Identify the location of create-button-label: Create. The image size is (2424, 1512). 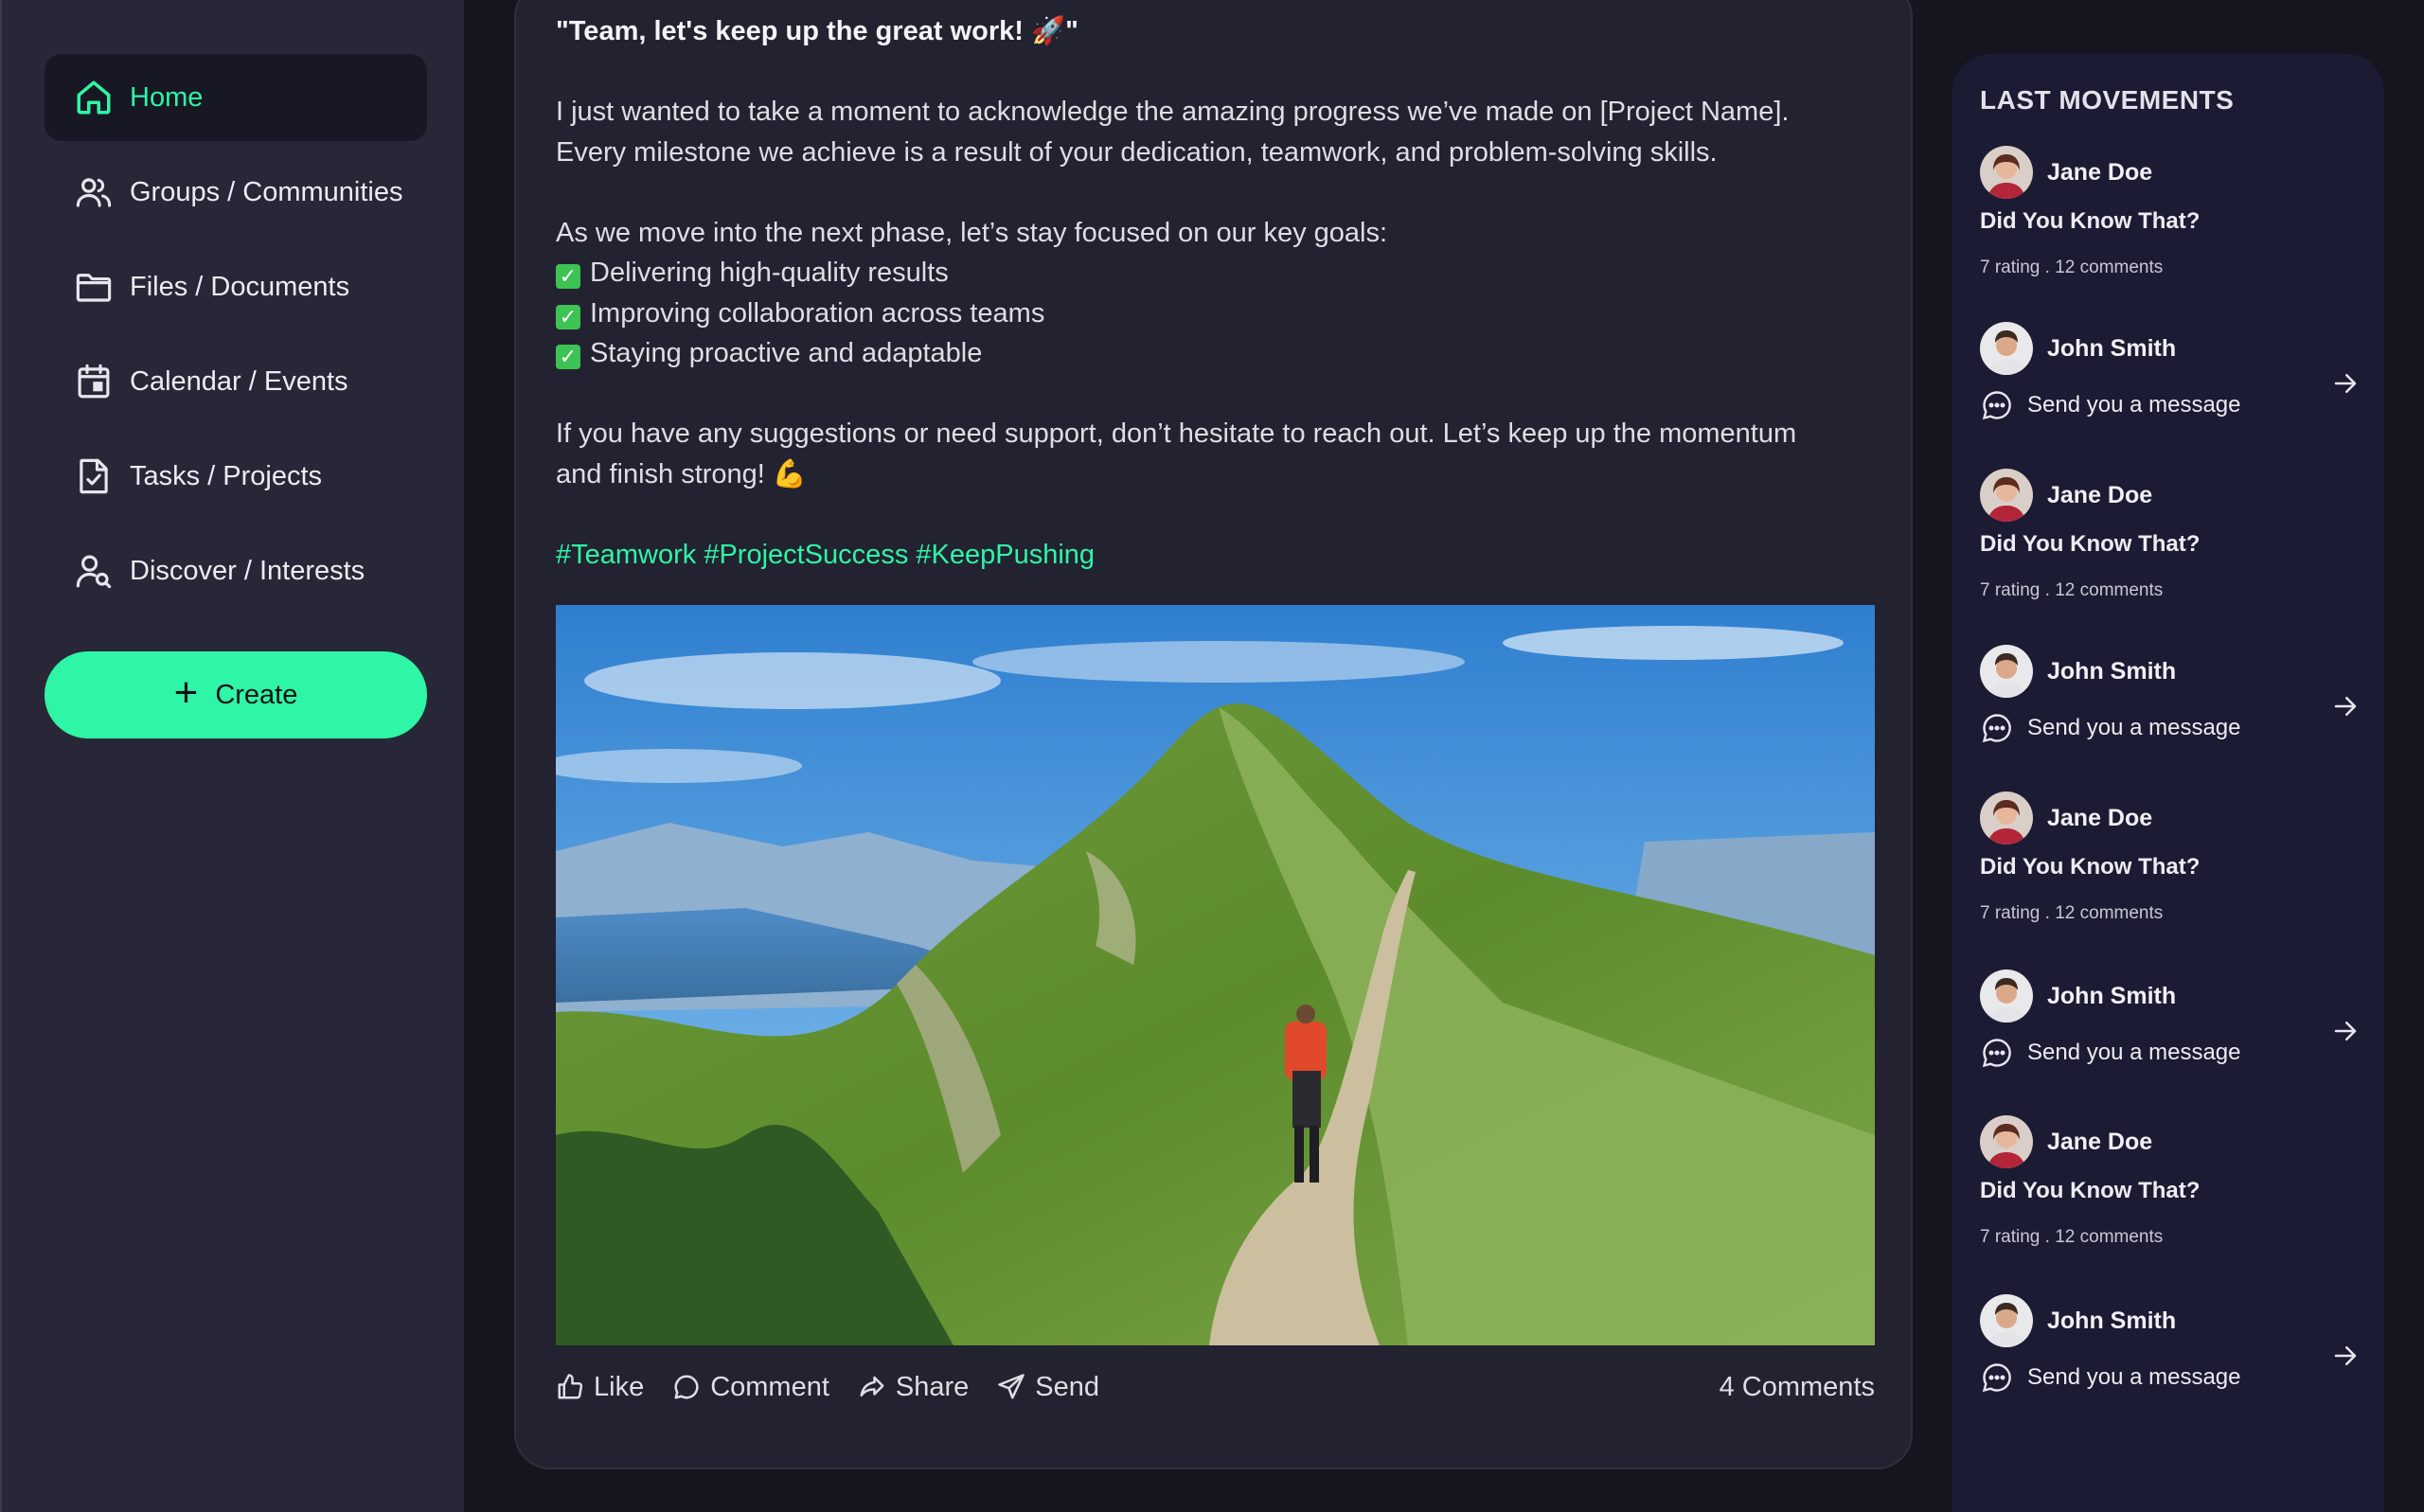
(256, 694).